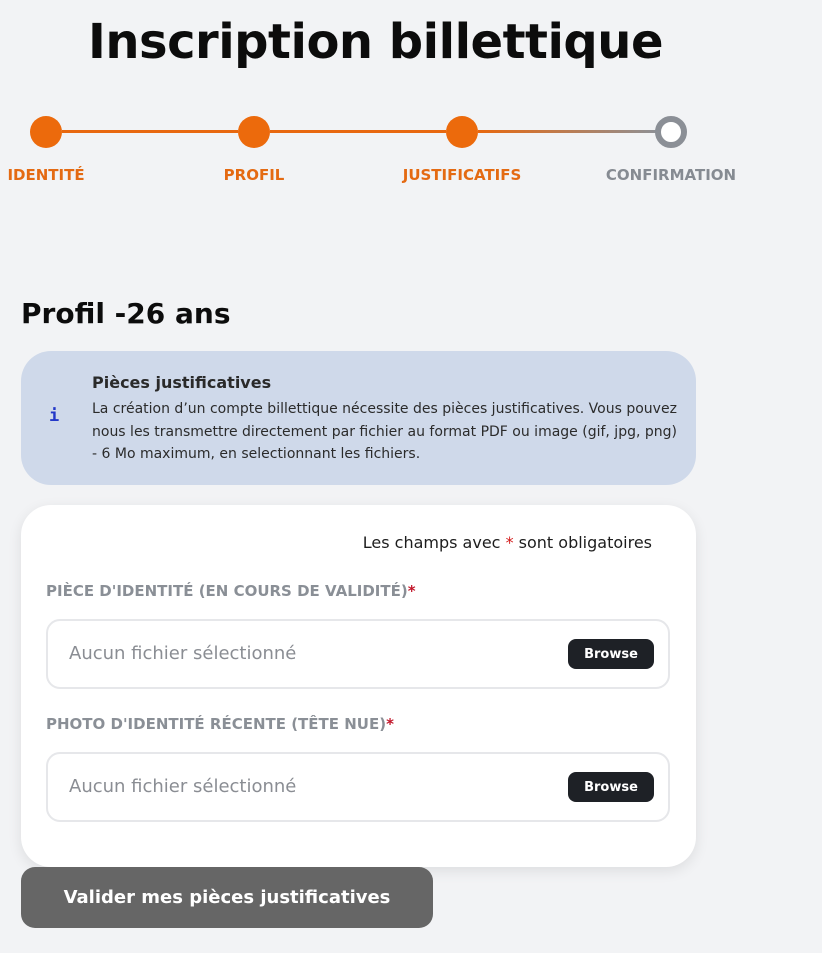 The width and height of the screenshot is (822, 953). Describe the element at coordinates (462, 132) in the screenshot. I see `step-justificatifs-dot` at that location.